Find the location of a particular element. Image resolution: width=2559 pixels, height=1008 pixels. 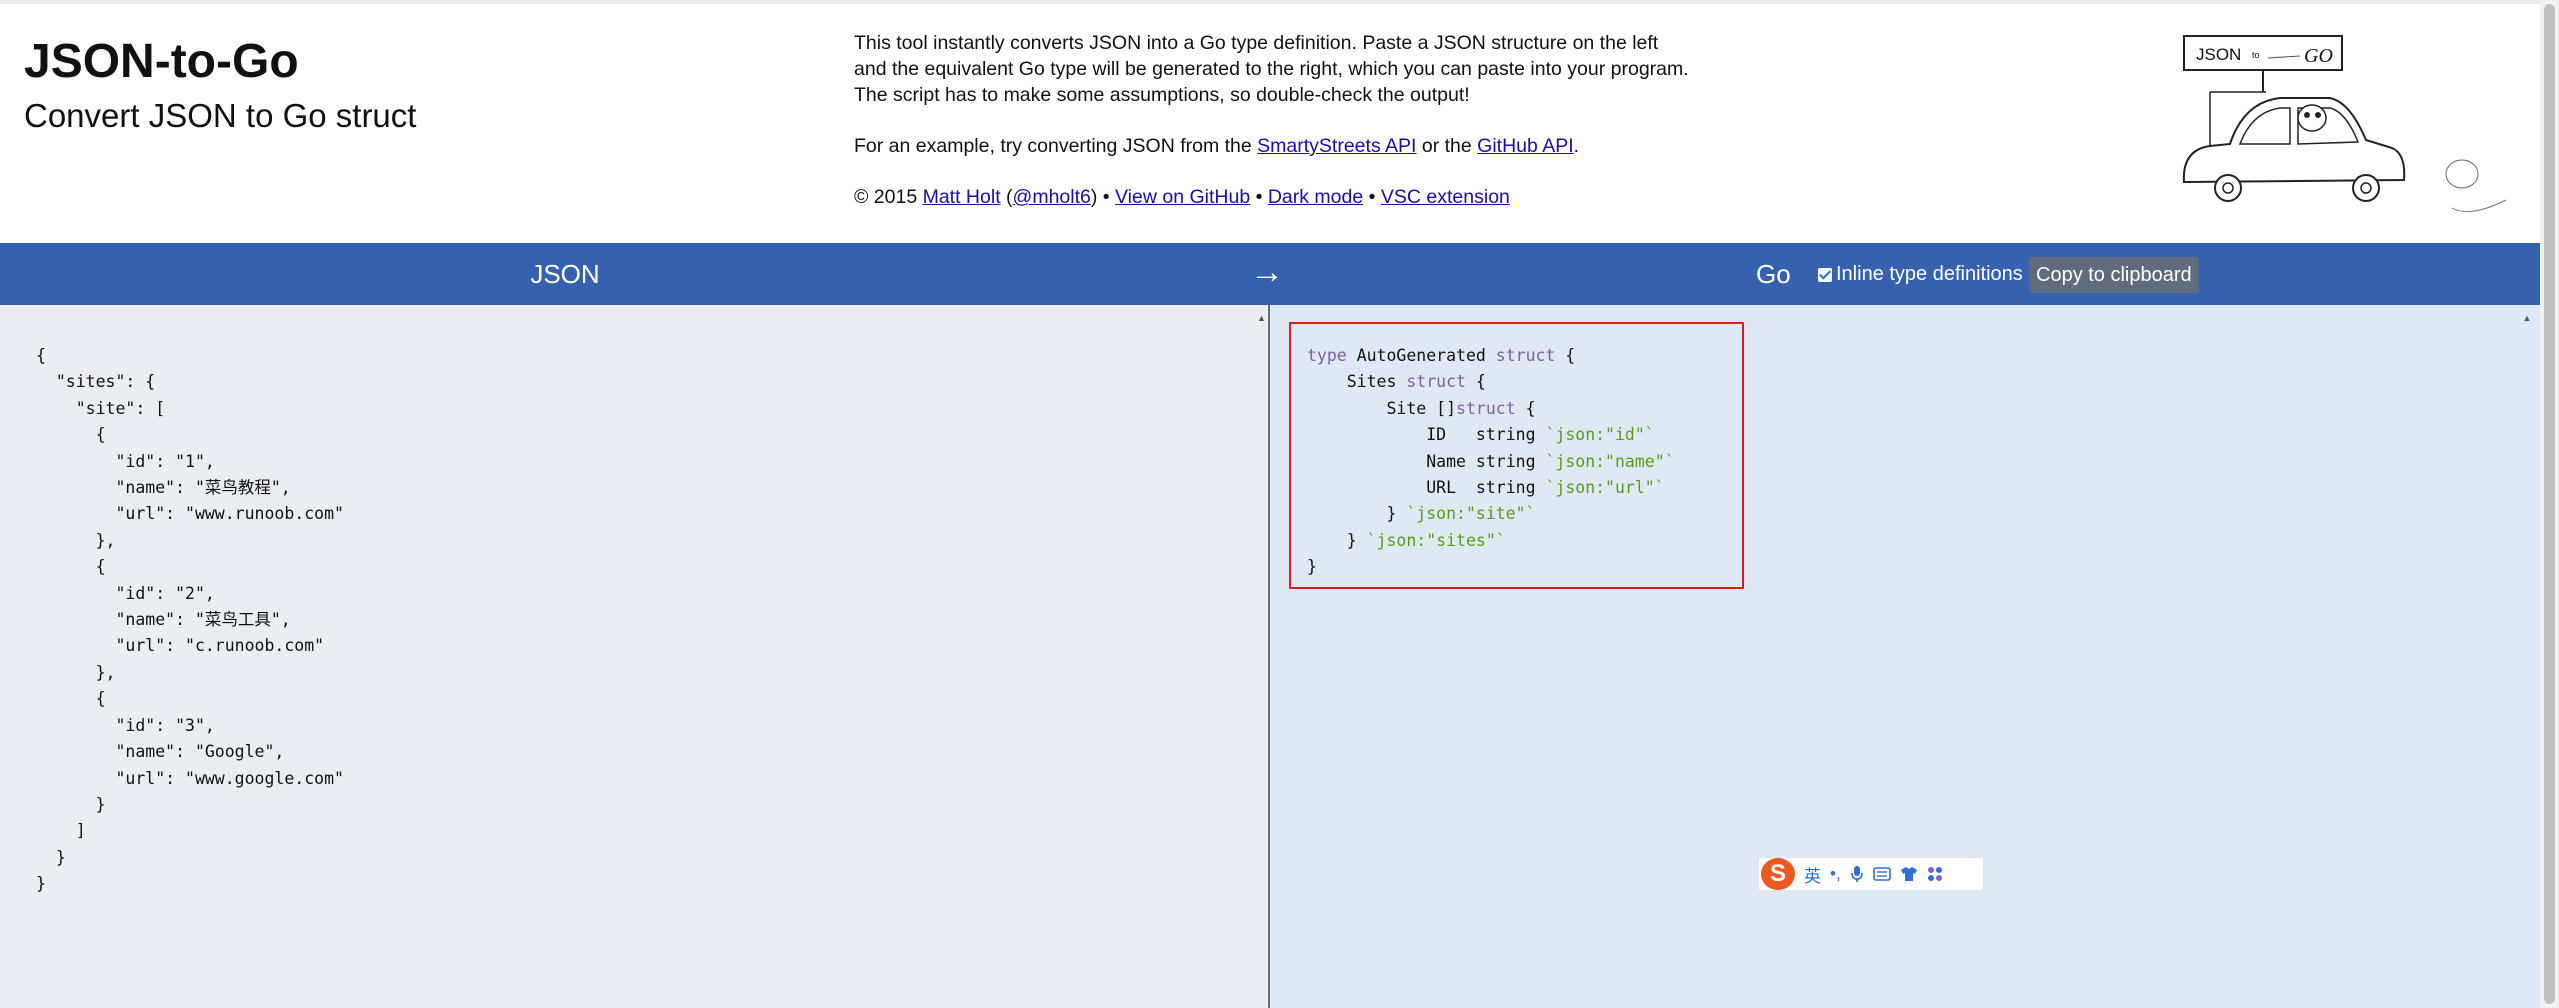

sites-tag: `json:"sites"` is located at coordinates (1436, 540).